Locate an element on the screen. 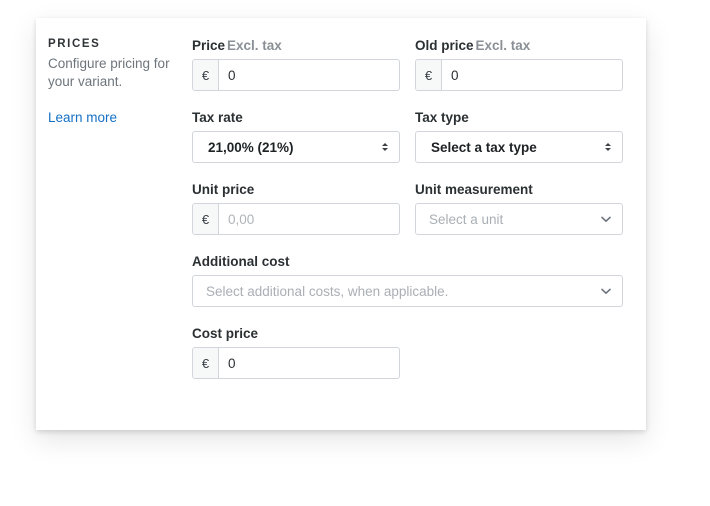 This screenshot has width=710, height=506. section-description: Configure pricing for your variant. is located at coordinates (109, 72).